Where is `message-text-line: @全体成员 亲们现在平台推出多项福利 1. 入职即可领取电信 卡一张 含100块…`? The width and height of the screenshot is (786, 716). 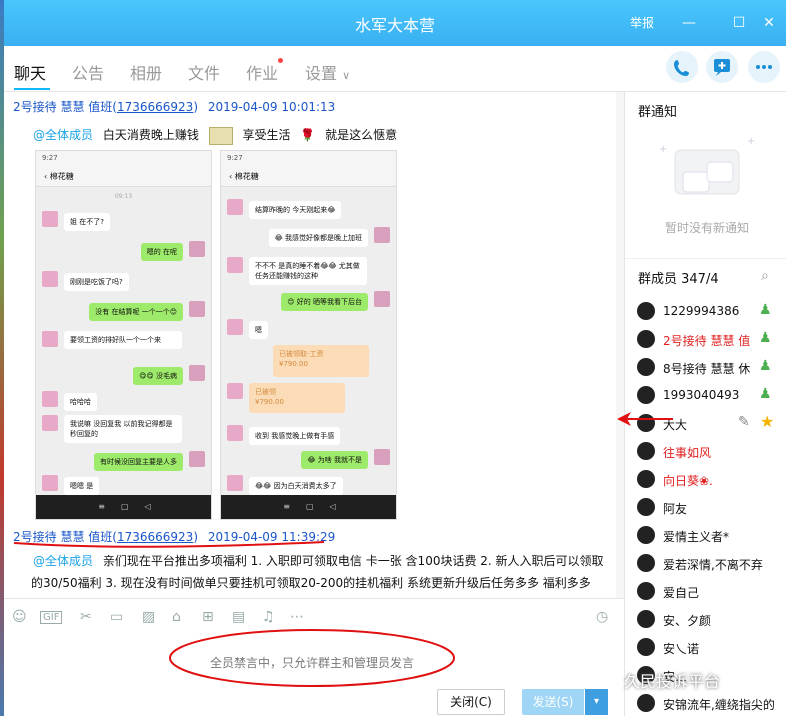 message-text-line: @全体成员 亲们现在平台推出多项福利 1. 入职即可领取电信 卡一张 含100块… is located at coordinates (318, 560).